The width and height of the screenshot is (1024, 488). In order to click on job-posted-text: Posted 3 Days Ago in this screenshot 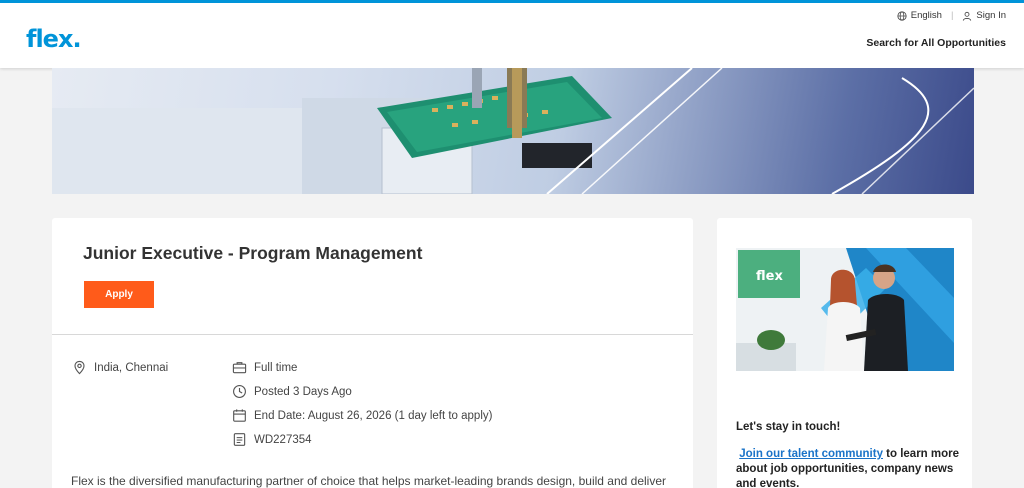, I will do `click(303, 391)`.